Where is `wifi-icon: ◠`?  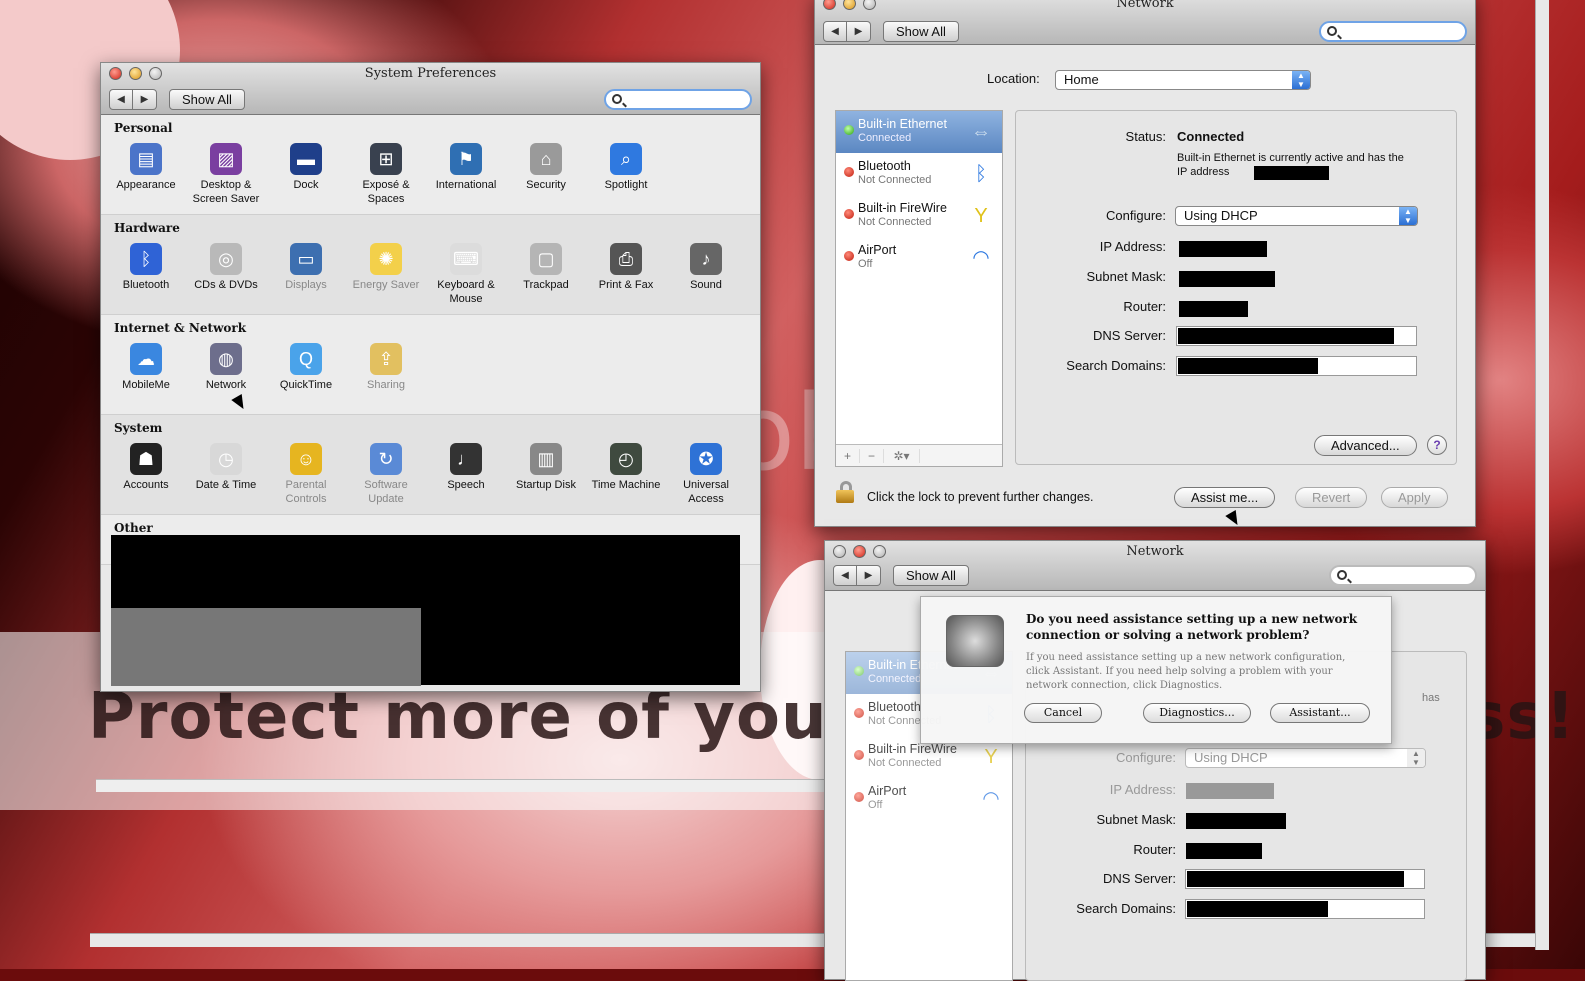
wifi-icon: ◠ is located at coordinates (991, 799).